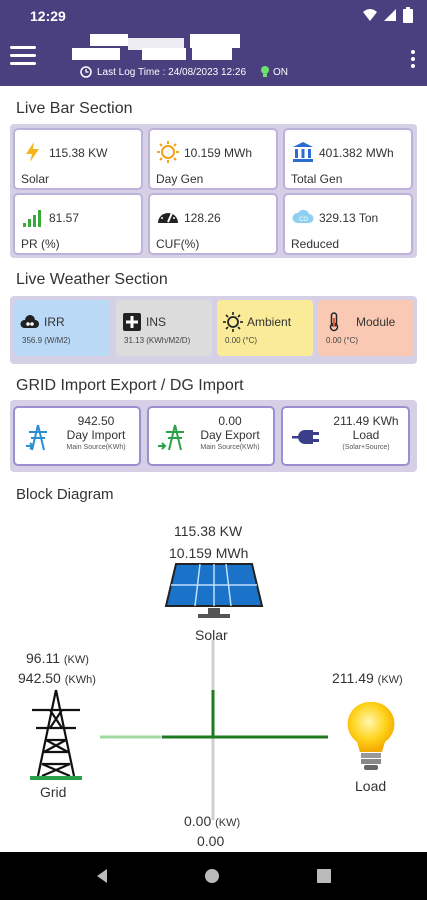 This screenshot has height=900, width=427. Describe the element at coordinates (413, 60) in the screenshot. I see `overflow-menu-button` at that location.